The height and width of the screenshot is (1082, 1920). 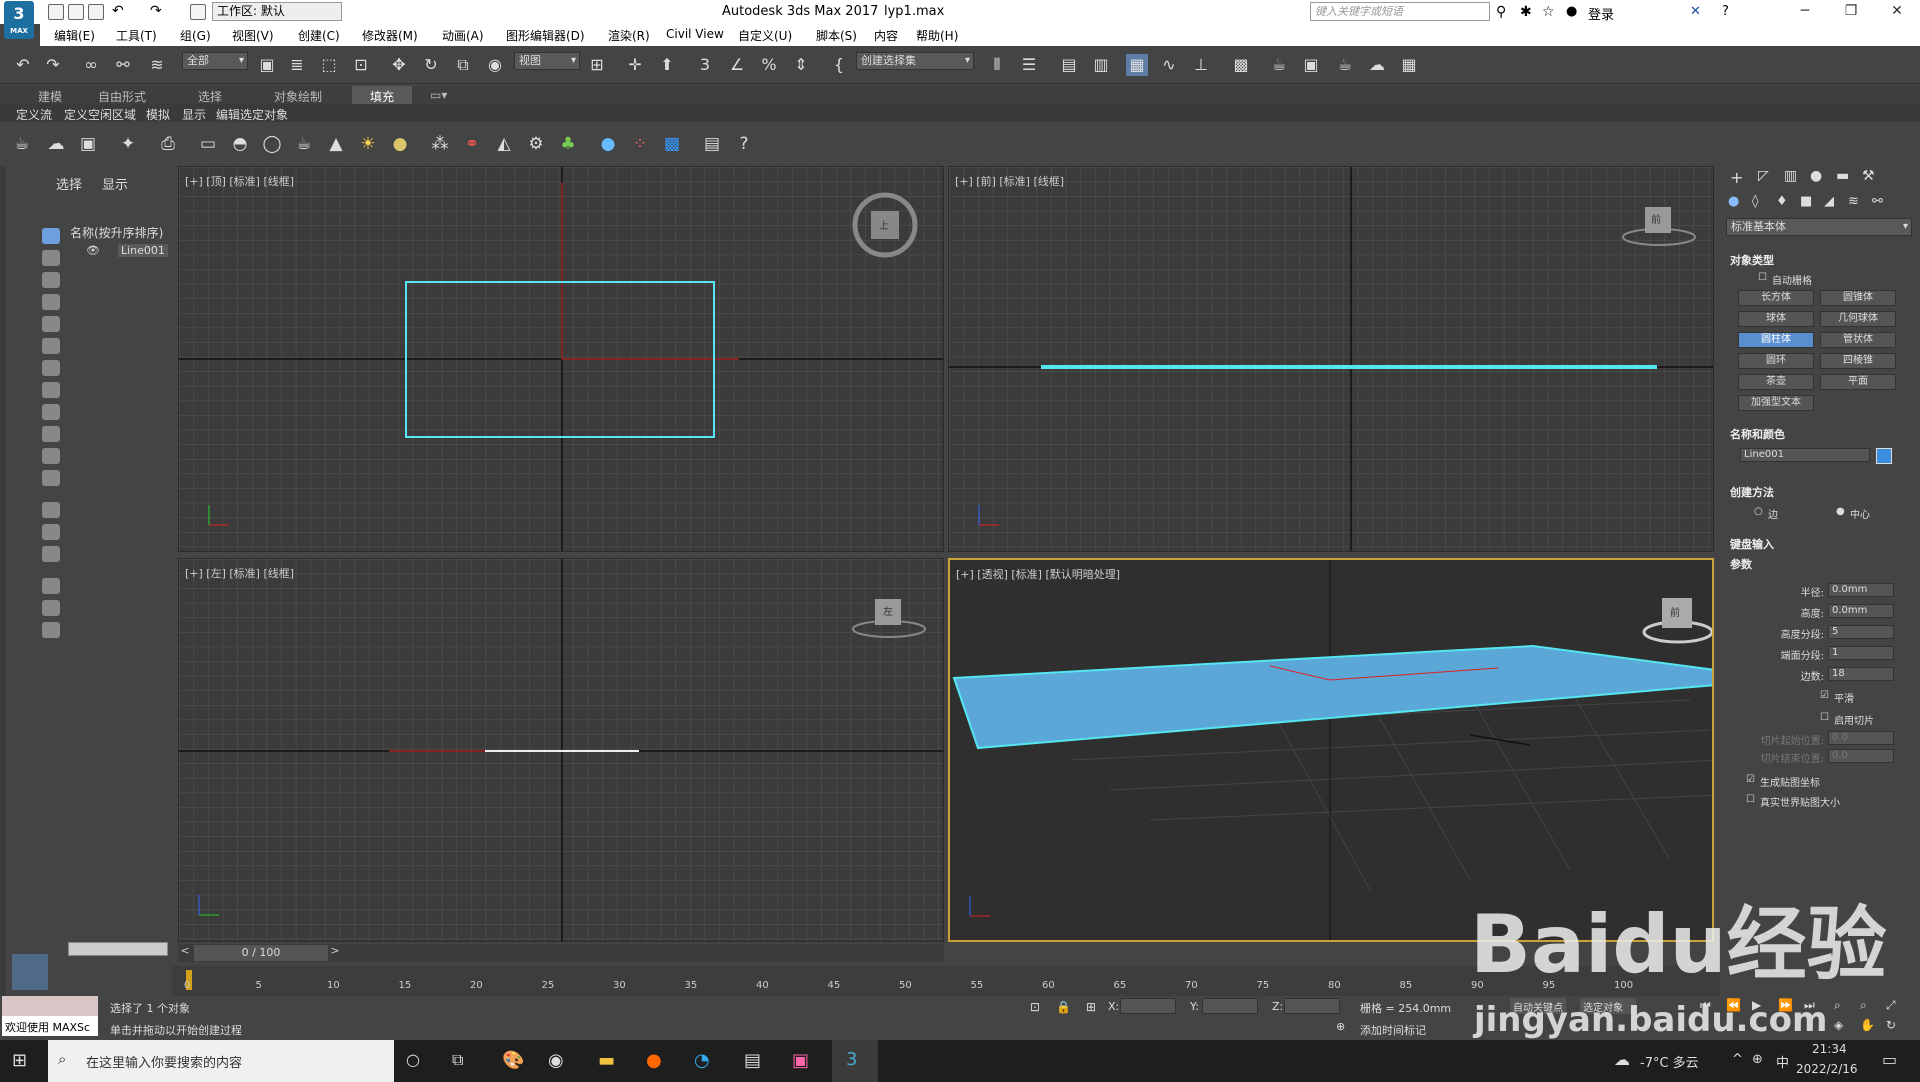 I want to click on pyramid-icon: ◭, so click(x=504, y=144).